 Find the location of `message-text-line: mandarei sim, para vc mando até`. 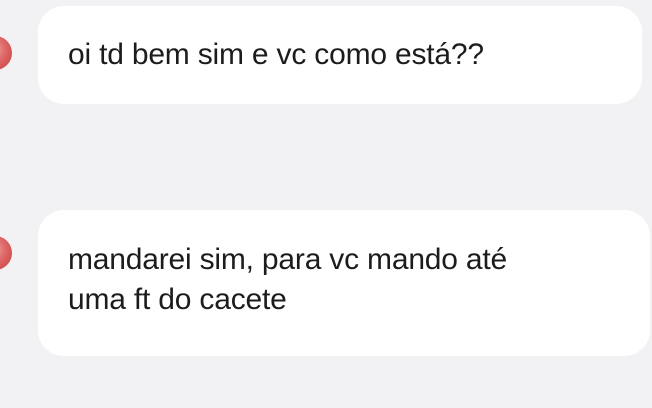

message-text-line: mandarei sim, para vc mando até is located at coordinates (288, 259).